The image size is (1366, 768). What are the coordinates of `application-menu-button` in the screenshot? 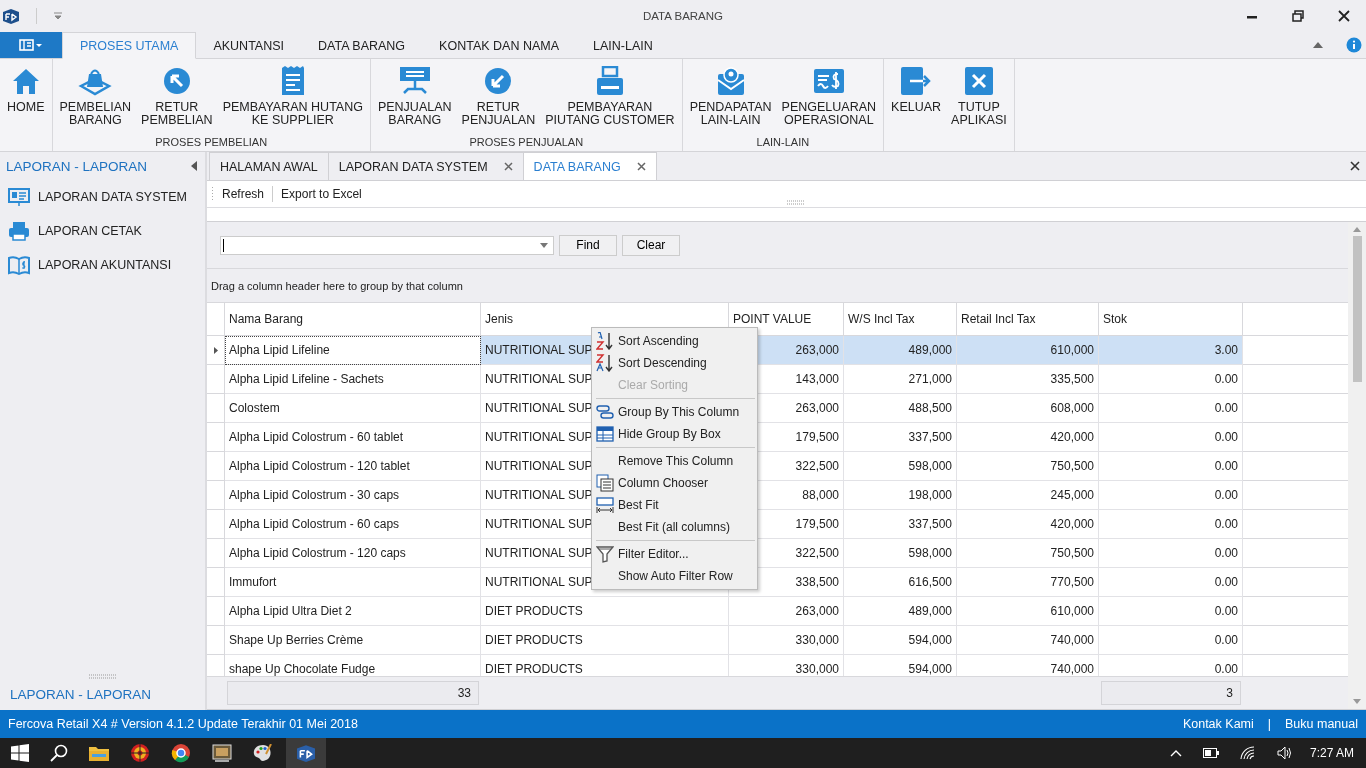 It's located at (31, 45).